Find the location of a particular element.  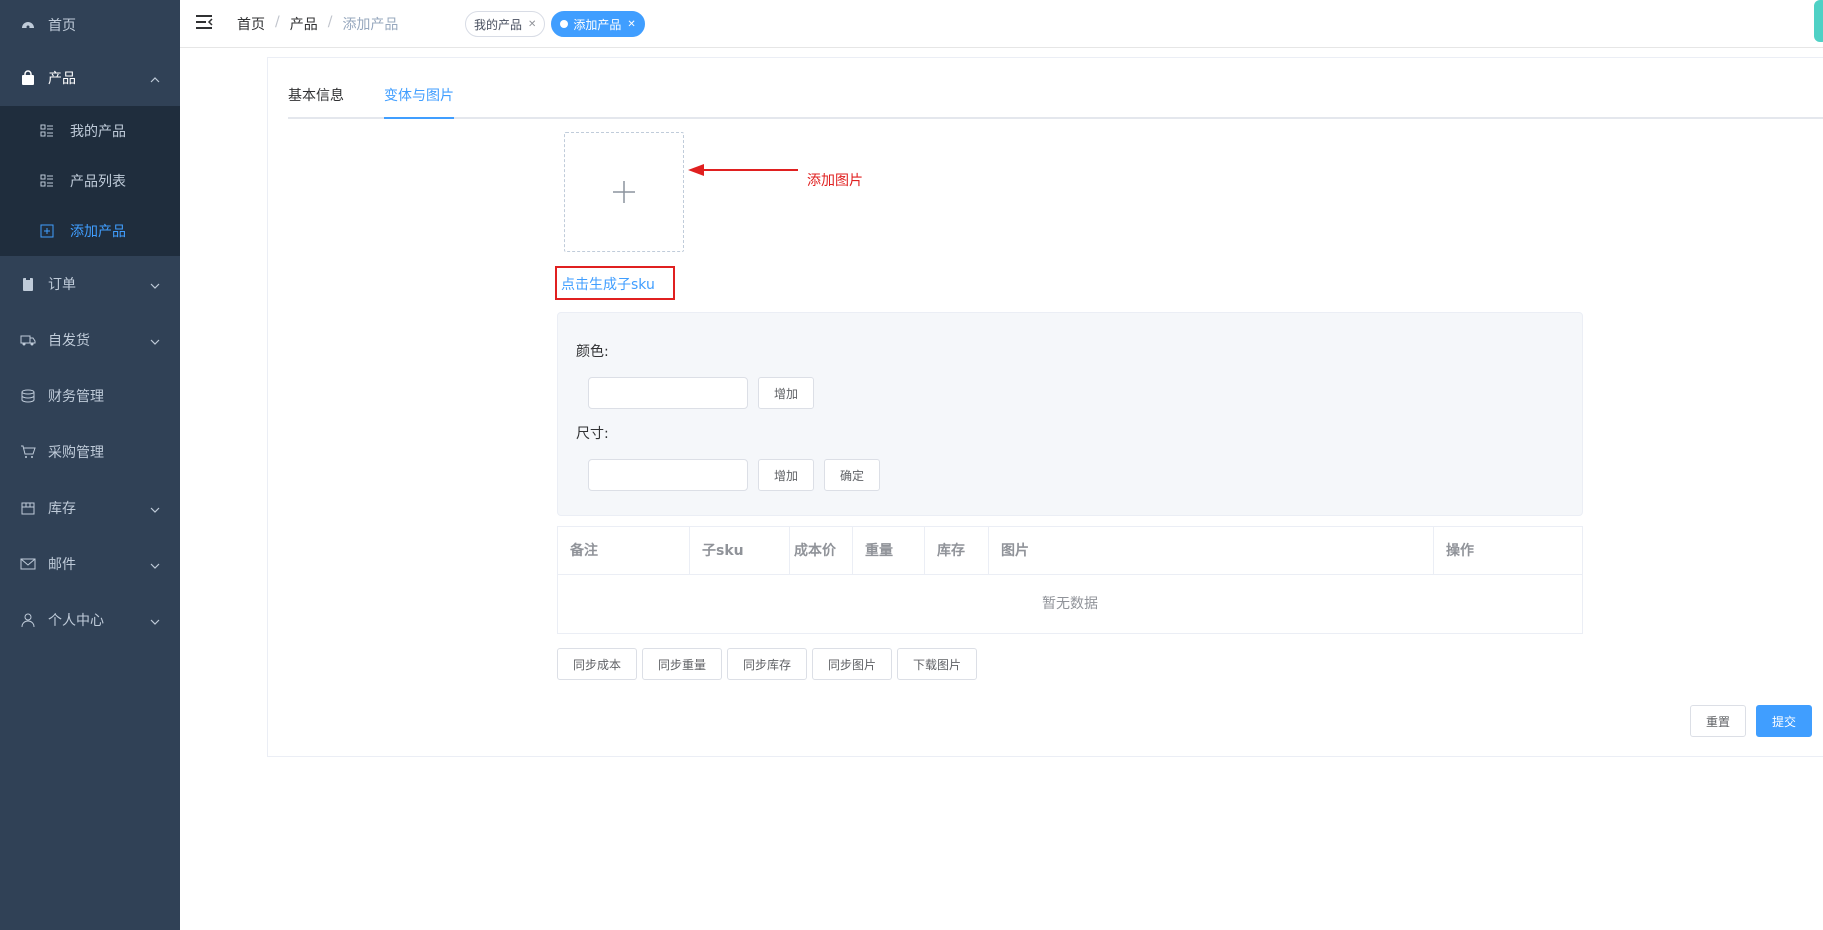

empty-text: 暂无数据 is located at coordinates (1070, 604).